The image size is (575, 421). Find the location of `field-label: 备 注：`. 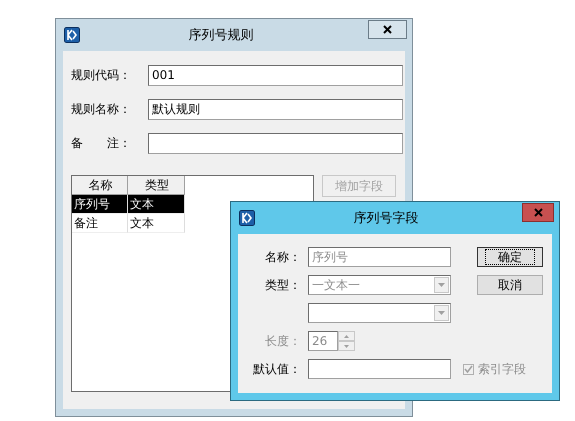

field-label: 备 注： is located at coordinates (101, 143).